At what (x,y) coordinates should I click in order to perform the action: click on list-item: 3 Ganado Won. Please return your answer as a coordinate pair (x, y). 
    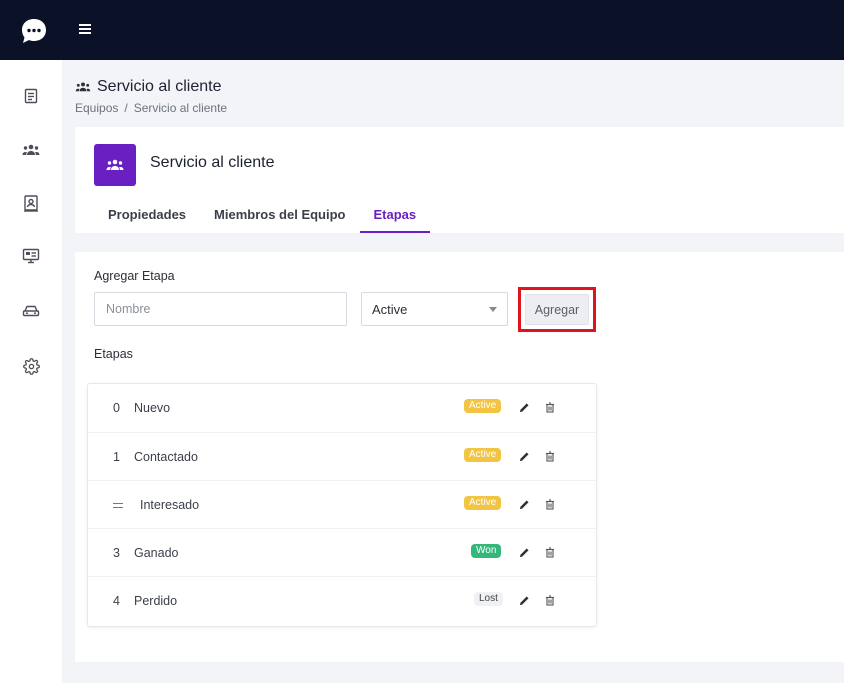
    Looking at the image, I should click on (342, 552).